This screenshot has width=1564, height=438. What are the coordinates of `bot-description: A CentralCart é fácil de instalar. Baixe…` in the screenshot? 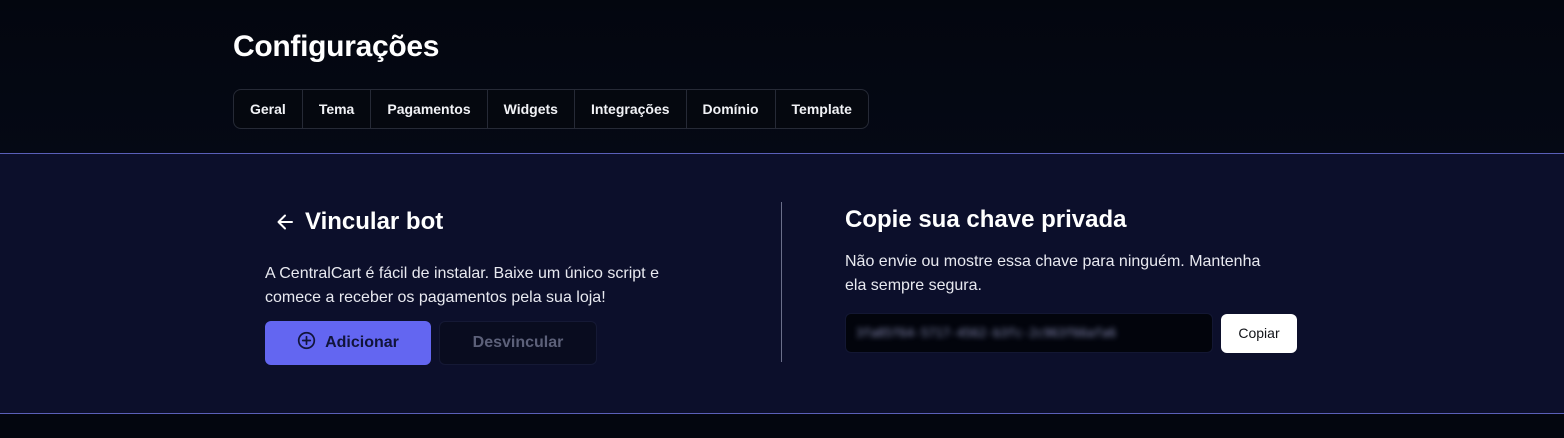 It's located at (462, 285).